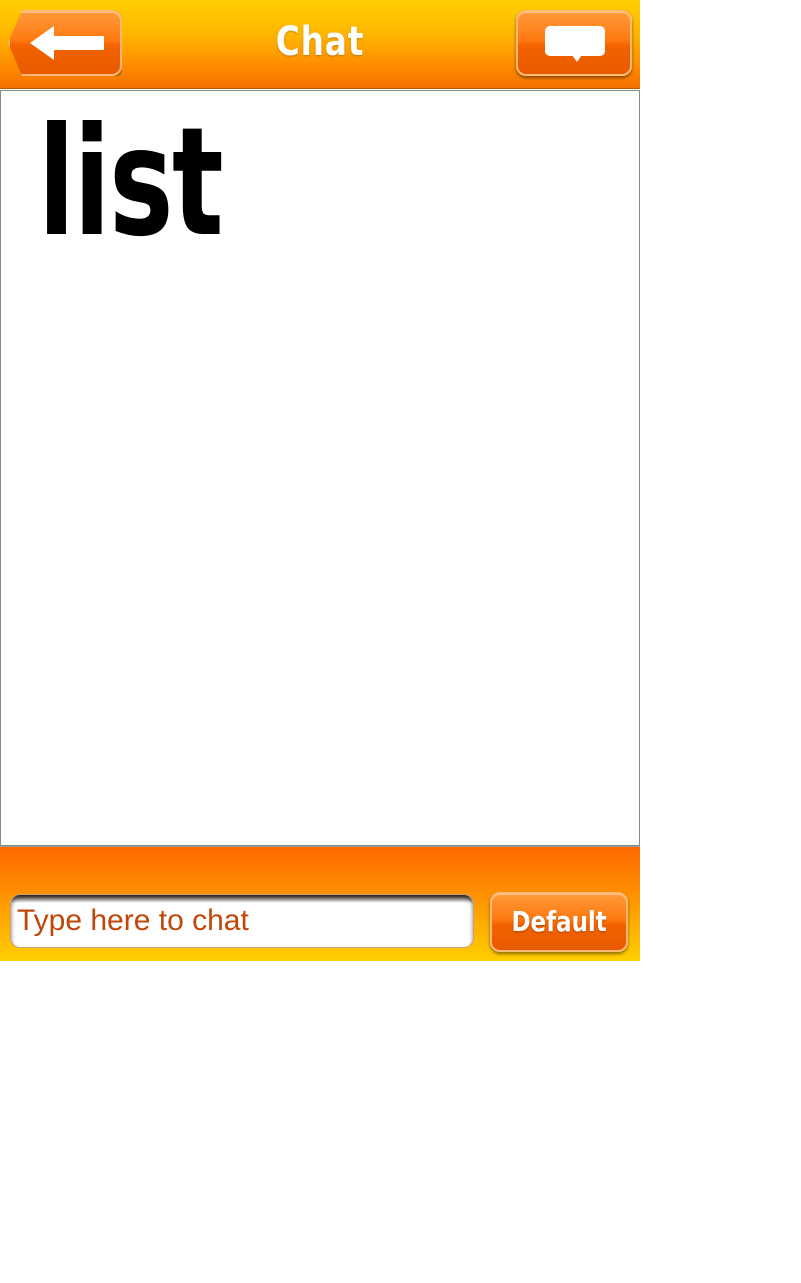 Image resolution: width=801 pixels, height=1283 pixels. I want to click on back-button, so click(65, 43).